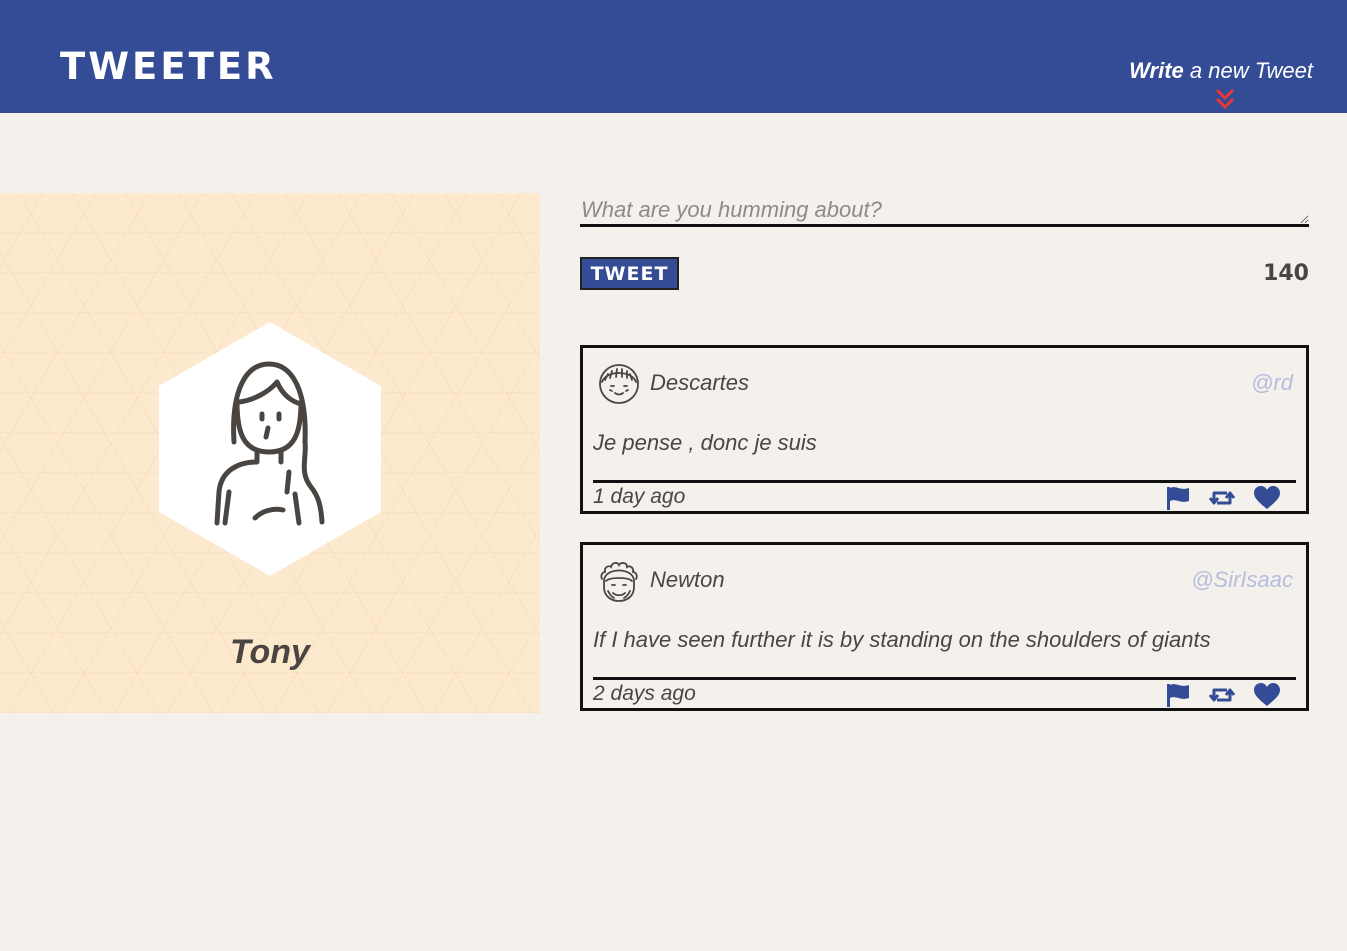 This screenshot has height=951, width=1347. What do you see at coordinates (270, 652) in the screenshot?
I see `profile-username: Tony` at bounding box center [270, 652].